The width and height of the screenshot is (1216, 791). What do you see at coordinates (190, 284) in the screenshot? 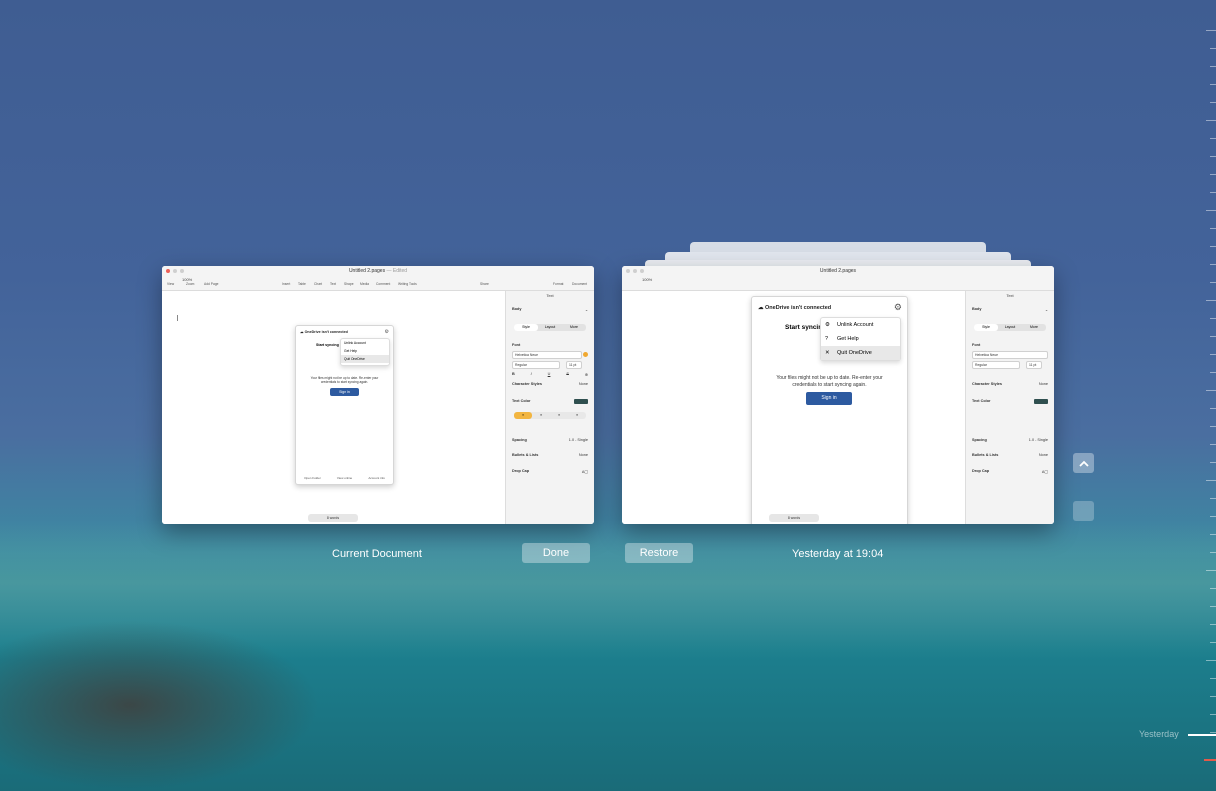
I see `tool-zoom: Zoom` at bounding box center [190, 284].